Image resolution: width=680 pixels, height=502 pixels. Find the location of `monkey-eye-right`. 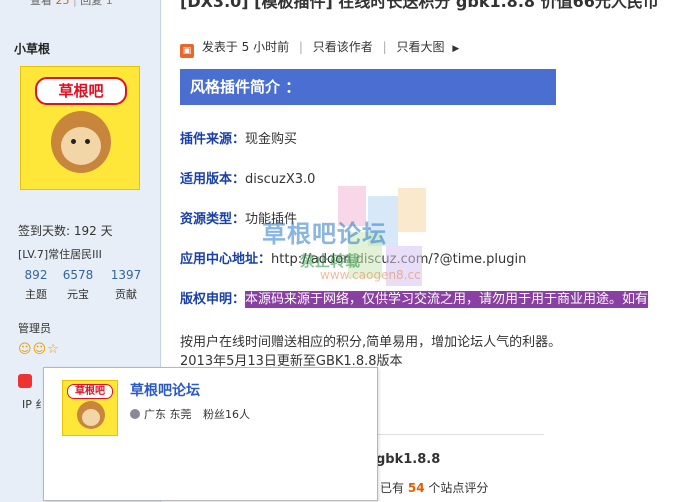

monkey-eye-right is located at coordinates (87, 141).